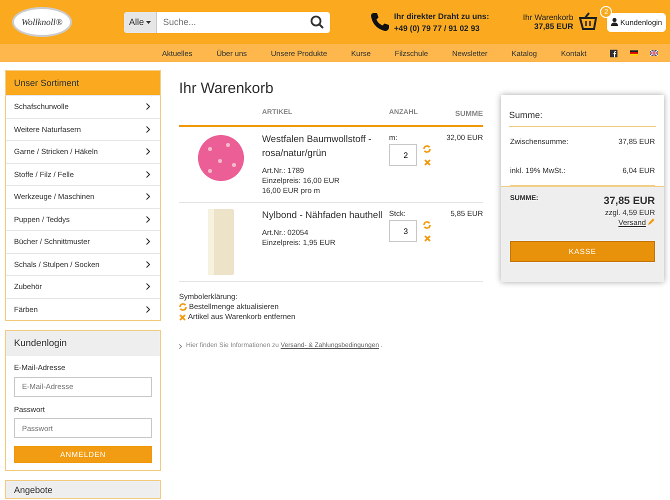 Image resolution: width=670 pixels, height=500 pixels. What do you see at coordinates (226, 88) in the screenshot?
I see `page-title: Ihr Warenkorb` at bounding box center [226, 88].